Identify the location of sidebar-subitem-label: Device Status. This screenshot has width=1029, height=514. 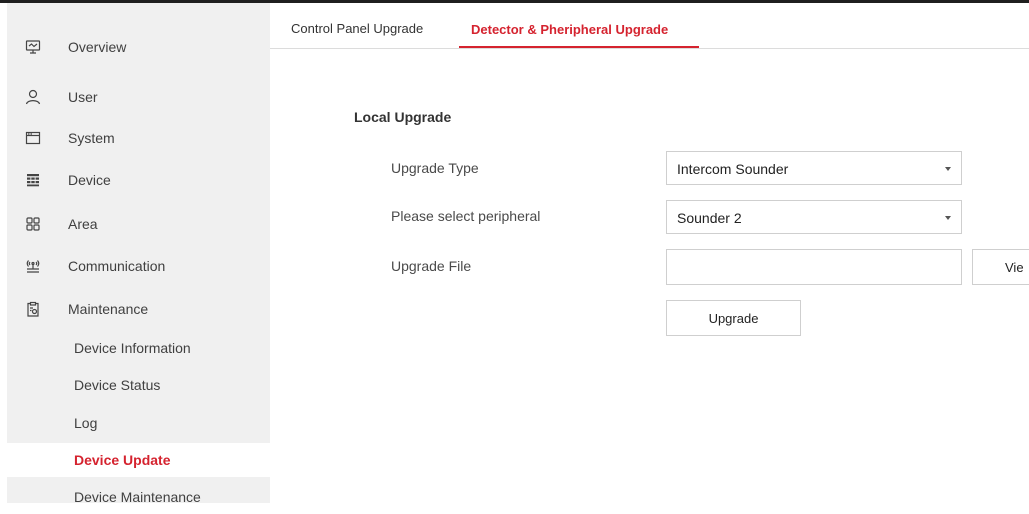
(117, 385).